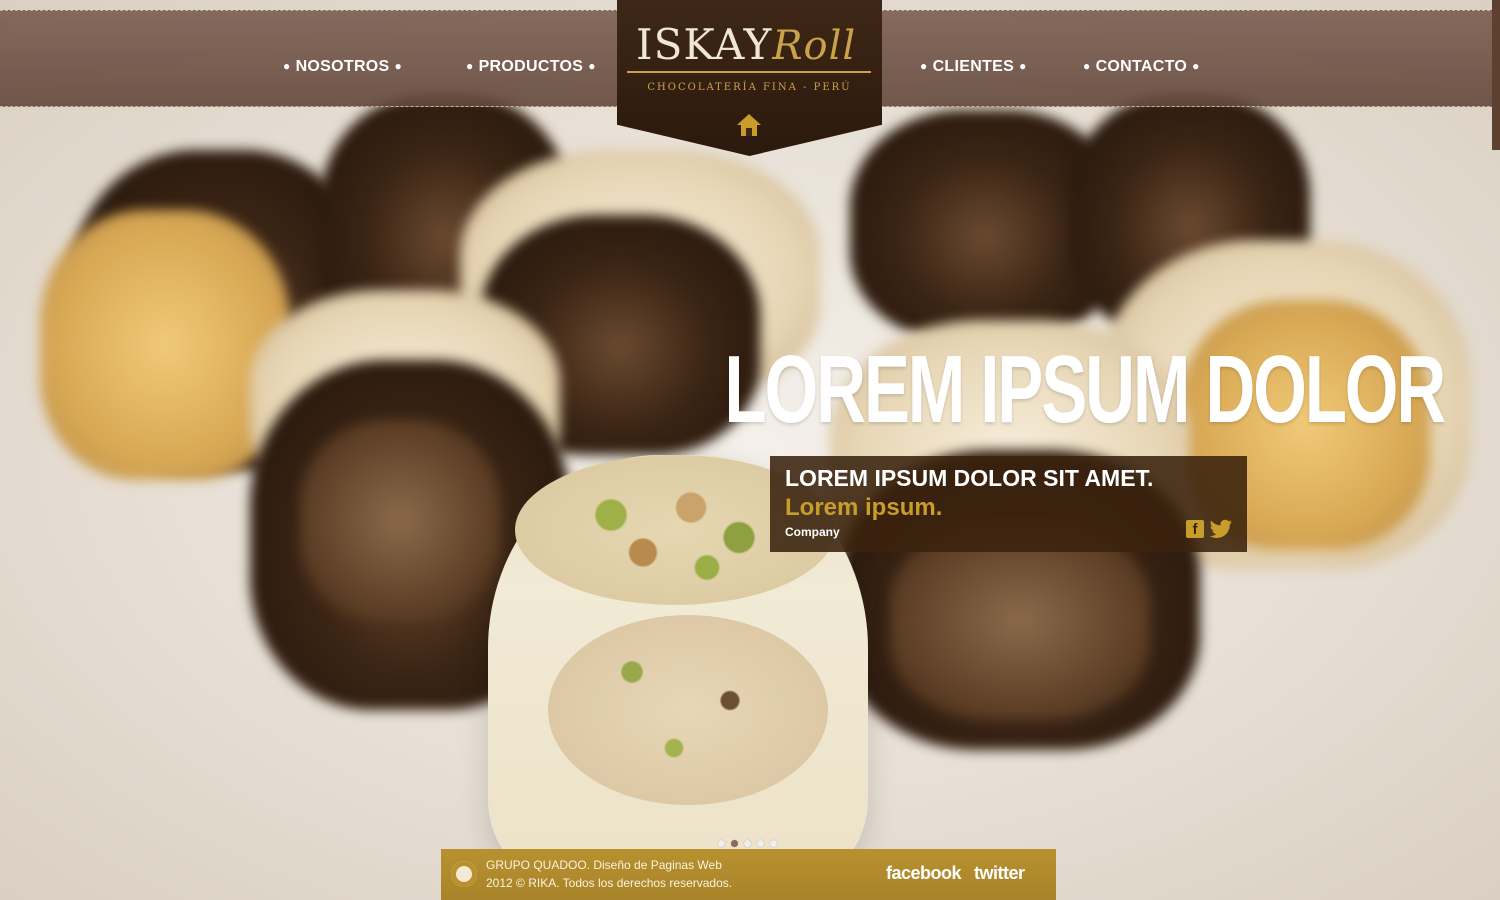 The width and height of the screenshot is (1500, 900). What do you see at coordinates (749, 125) in the screenshot?
I see `home-icon` at bounding box center [749, 125].